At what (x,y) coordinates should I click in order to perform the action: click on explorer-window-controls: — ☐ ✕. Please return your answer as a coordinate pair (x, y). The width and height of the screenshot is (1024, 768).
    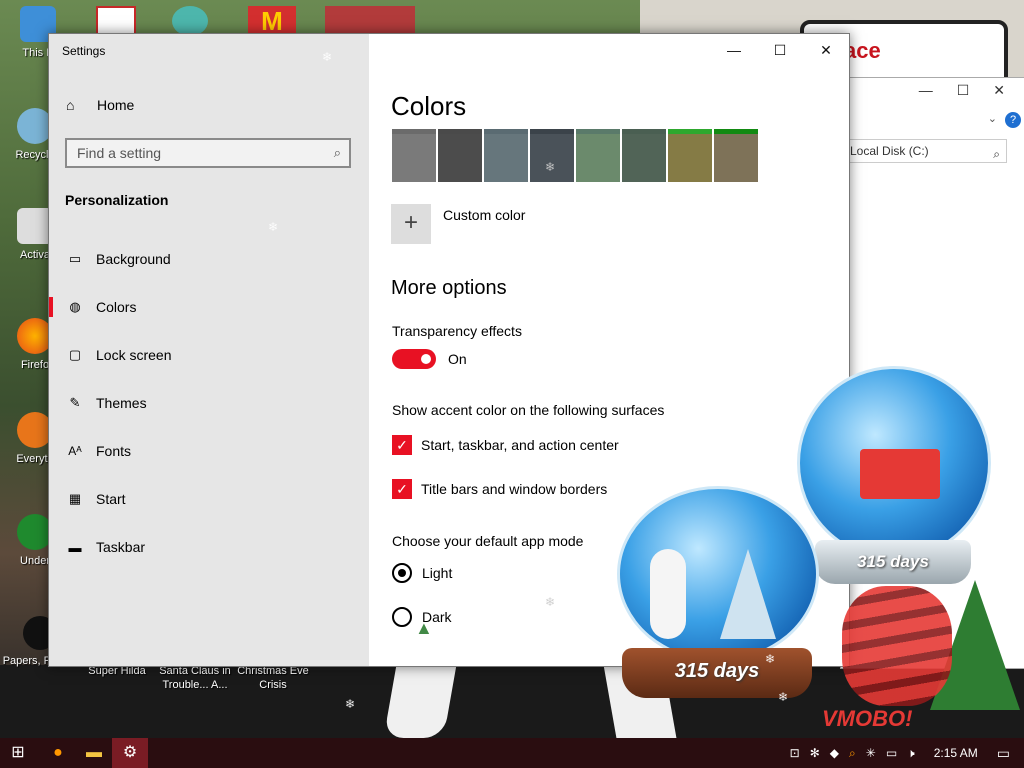
    Looking at the image, I should click on (962, 90).